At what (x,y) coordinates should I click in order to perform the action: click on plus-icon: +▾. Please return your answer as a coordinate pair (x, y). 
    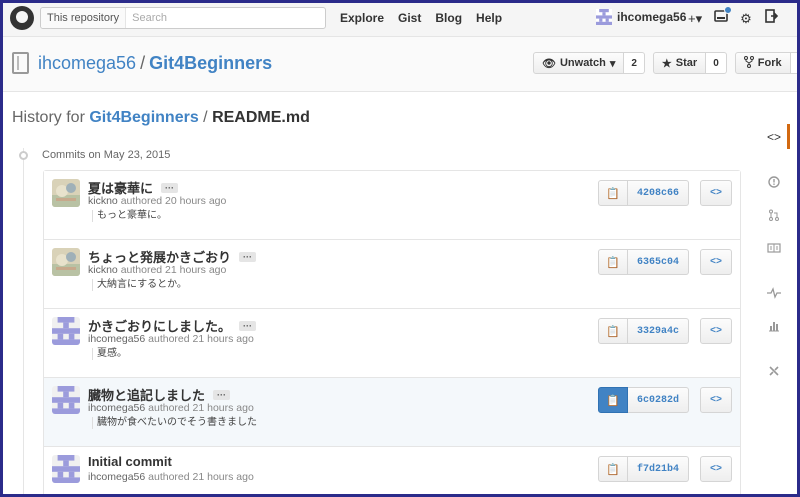
    Looking at the image, I should click on (695, 19).